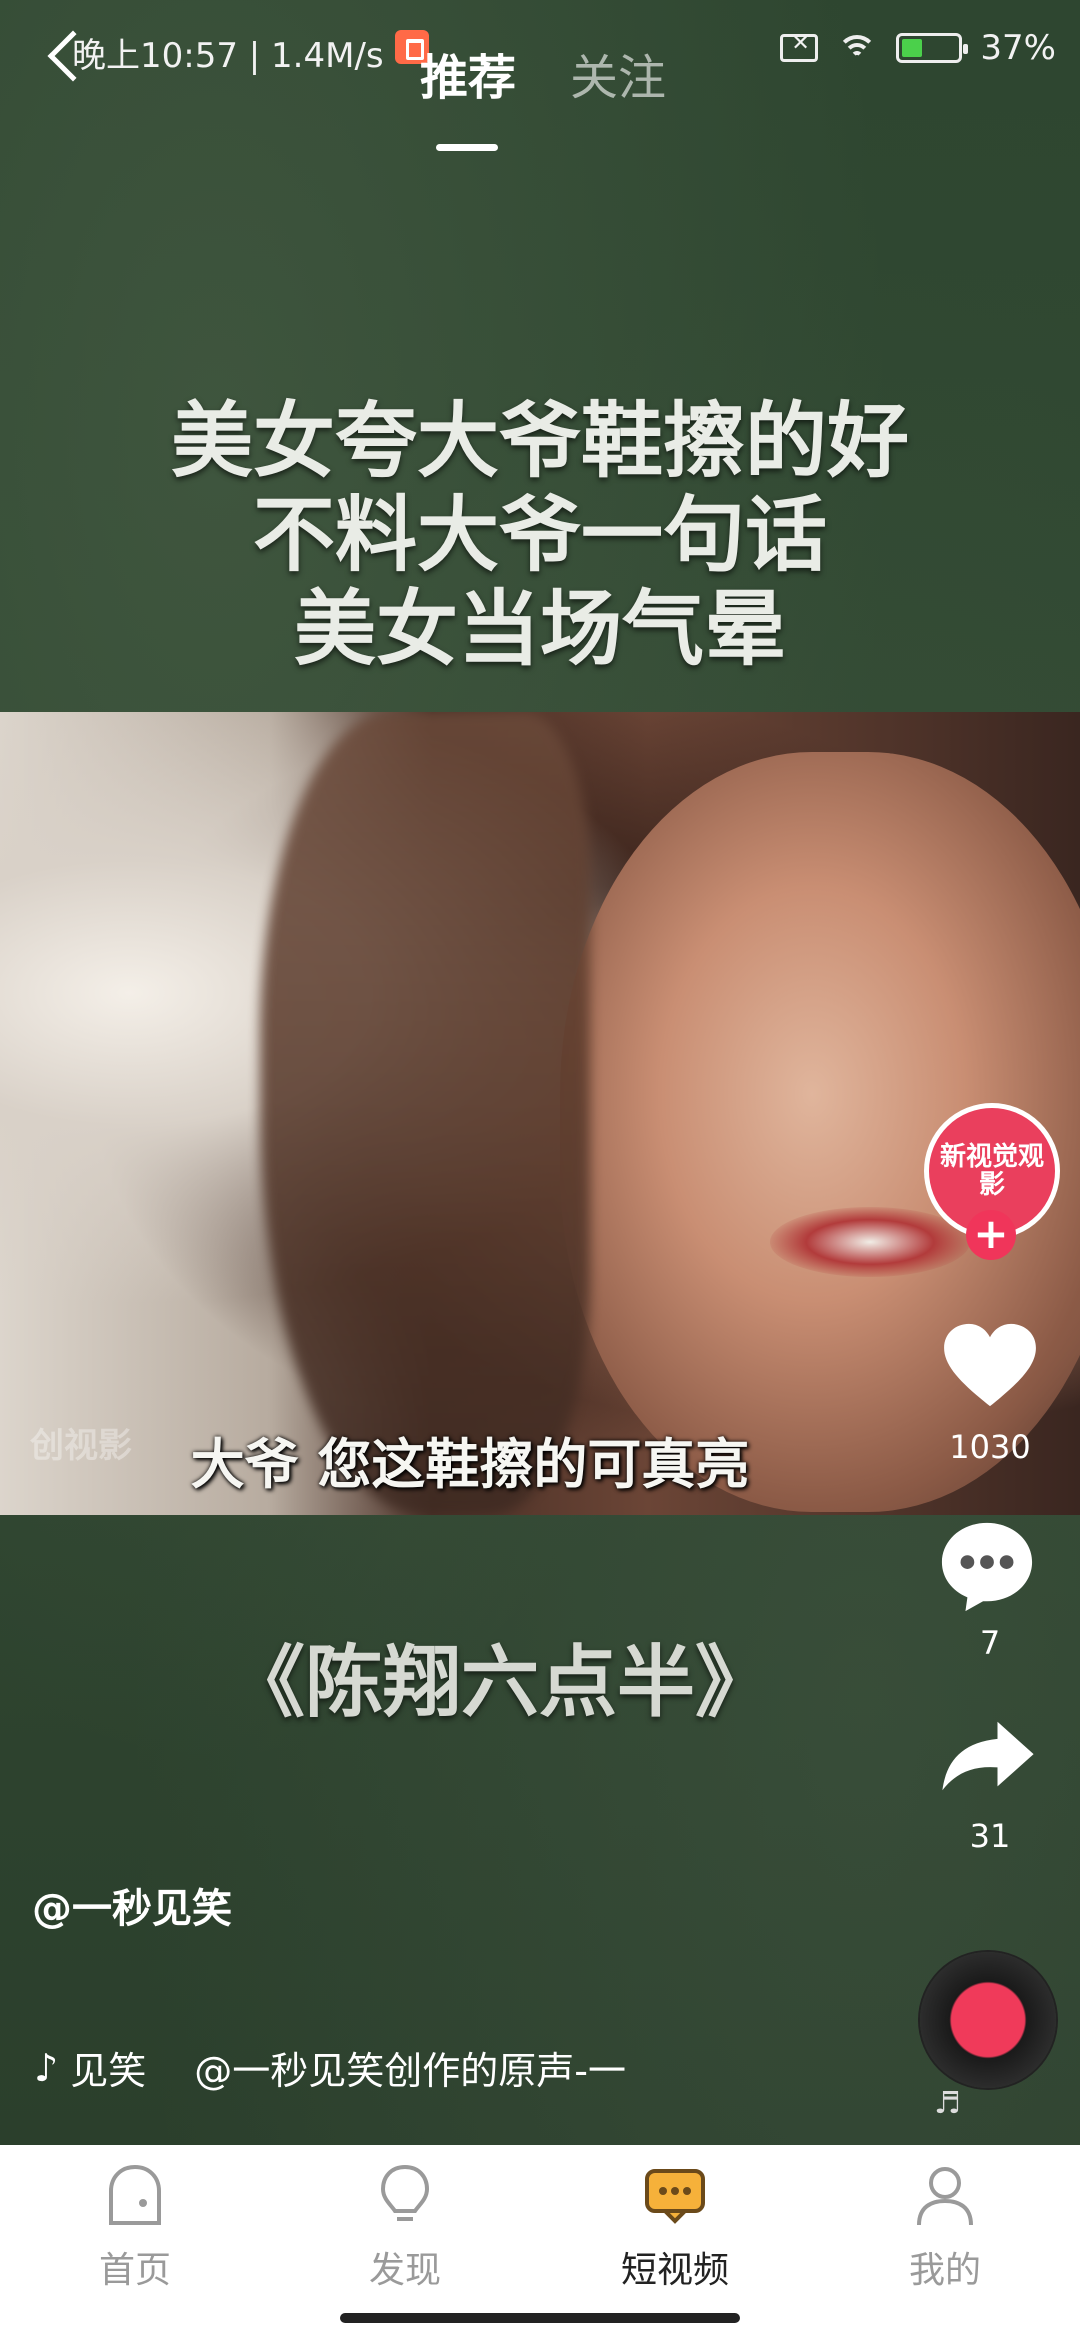 The height and width of the screenshot is (2340, 1080). Describe the element at coordinates (468, 73) in the screenshot. I see `tab-recommend: 推荐` at that location.